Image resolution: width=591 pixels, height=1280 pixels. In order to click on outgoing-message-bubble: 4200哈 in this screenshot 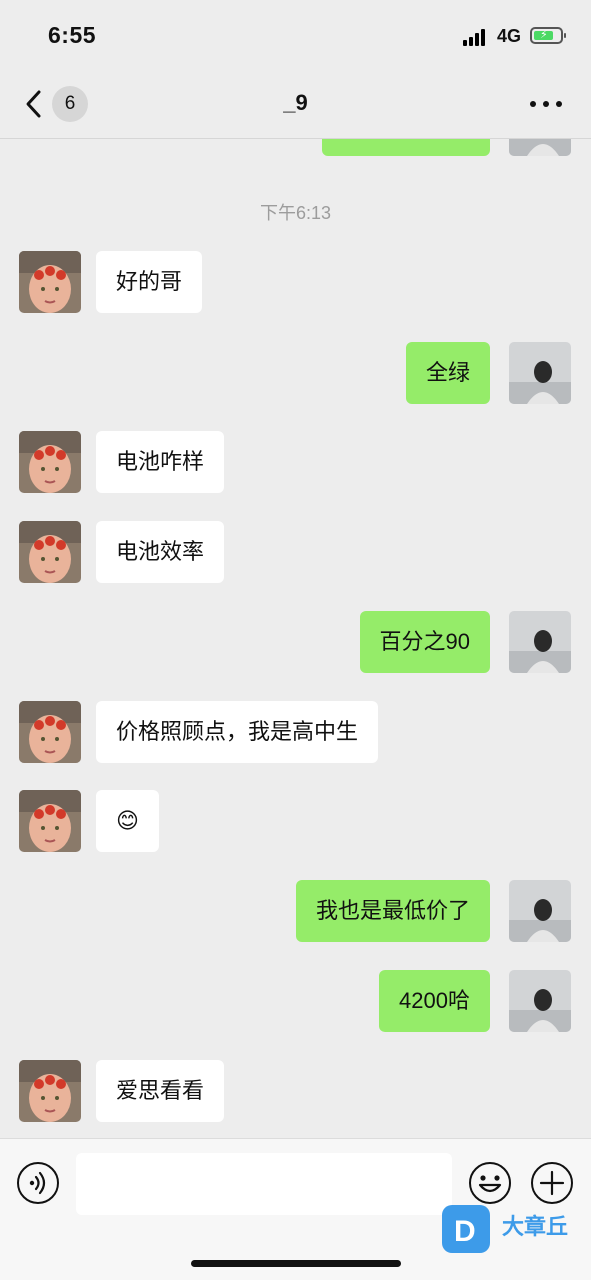, I will do `click(434, 1001)`.